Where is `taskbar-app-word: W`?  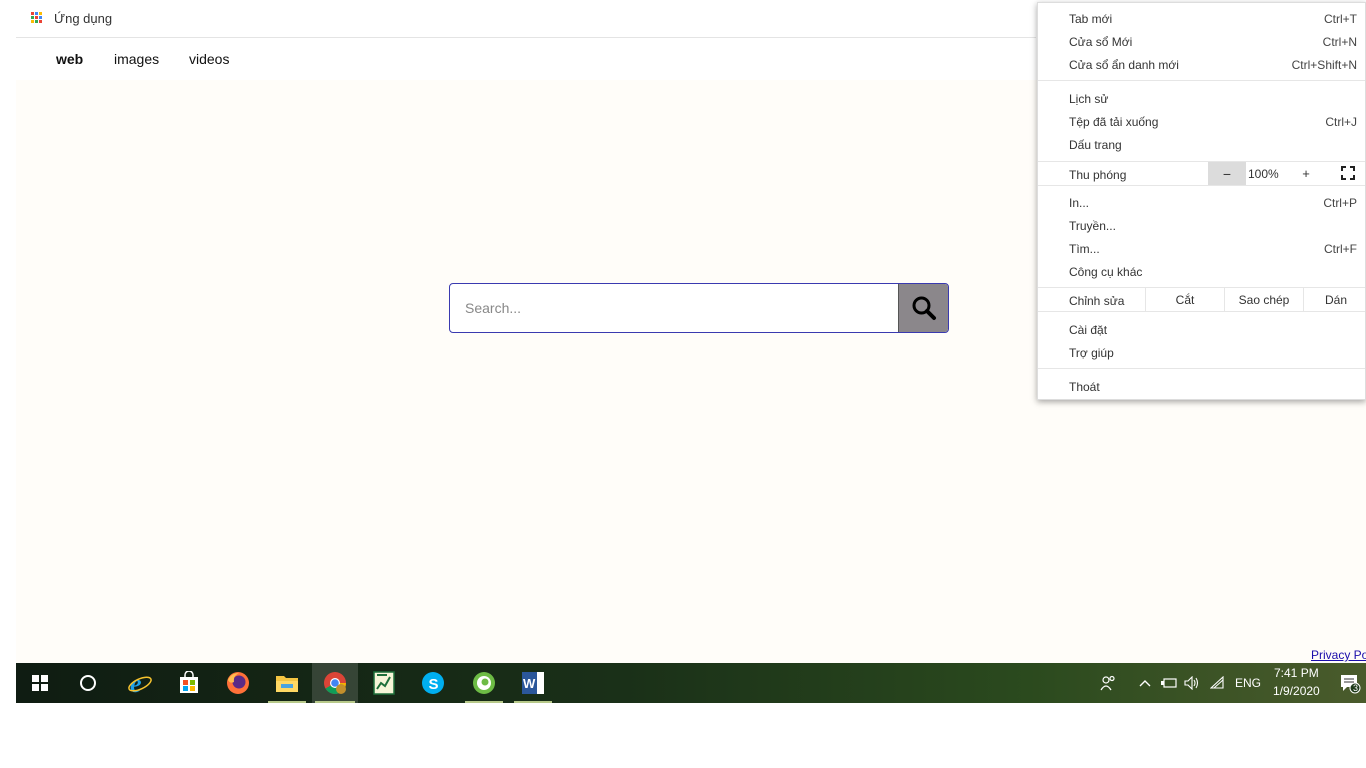
taskbar-app-word: W is located at coordinates (533, 683).